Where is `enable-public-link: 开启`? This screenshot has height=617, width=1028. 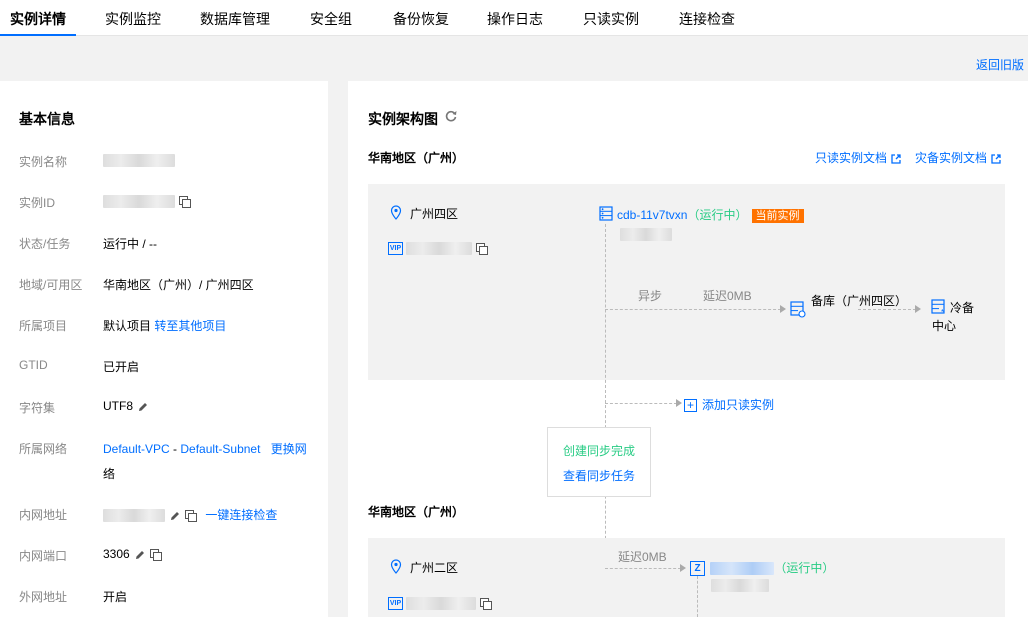
enable-public-link: 开启 is located at coordinates (115, 596).